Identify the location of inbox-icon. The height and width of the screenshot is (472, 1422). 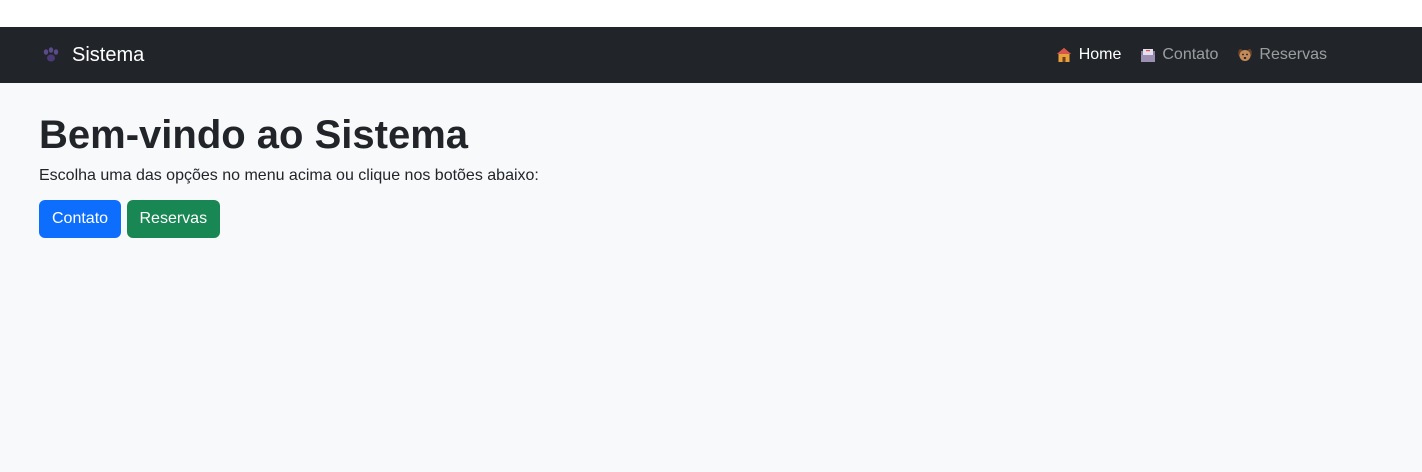
(1147, 55).